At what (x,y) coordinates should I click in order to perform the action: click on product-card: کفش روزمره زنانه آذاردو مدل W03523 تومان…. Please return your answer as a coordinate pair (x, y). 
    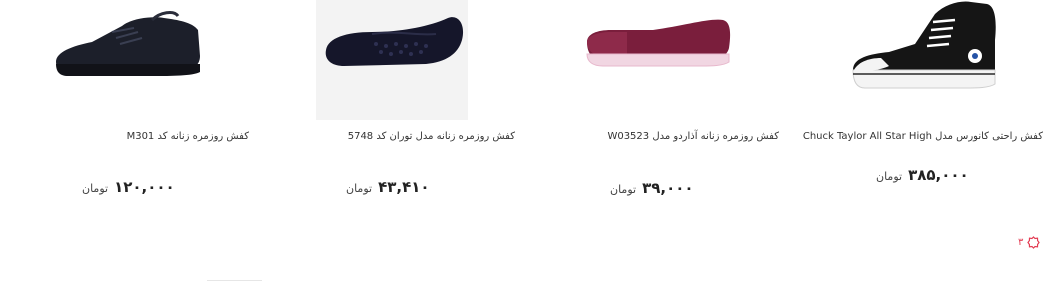
    Looking at the image, I should click on (680, 102).